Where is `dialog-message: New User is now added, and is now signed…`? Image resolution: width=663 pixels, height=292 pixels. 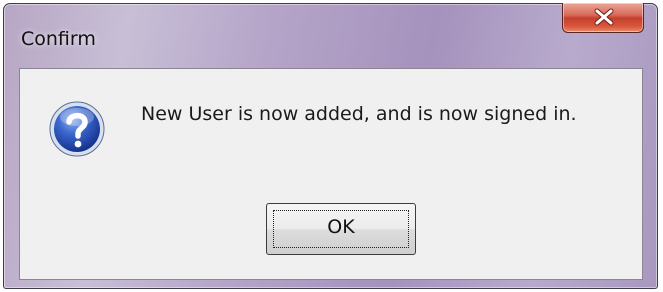
dialog-message: New User is now added, and is now signed… is located at coordinates (359, 114).